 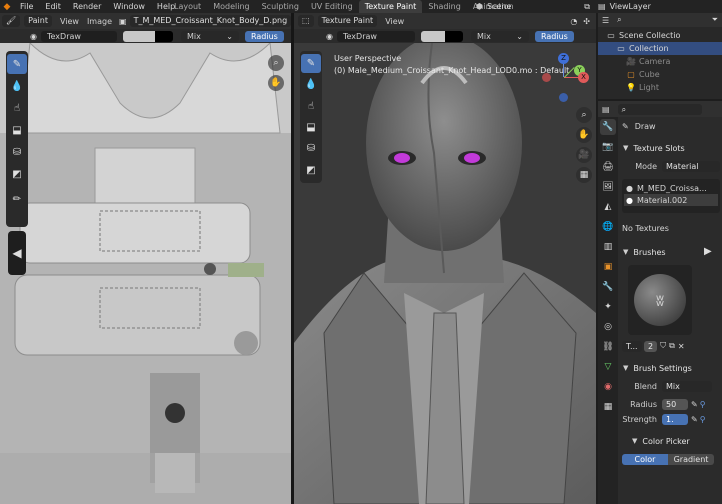 What do you see at coordinates (663, 346) in the screenshot?
I see `fake-user-icon: ⛉` at bounding box center [663, 346].